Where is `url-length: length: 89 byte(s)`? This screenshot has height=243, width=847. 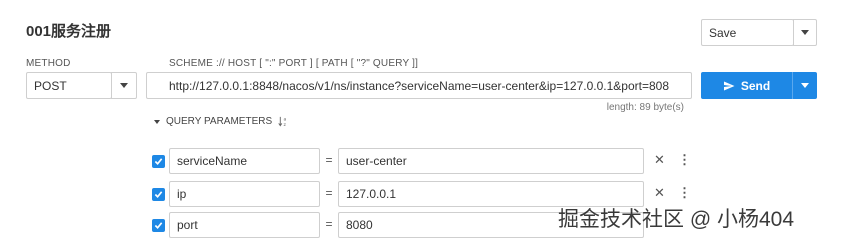 url-length: length: 89 byte(s) is located at coordinates (645, 107).